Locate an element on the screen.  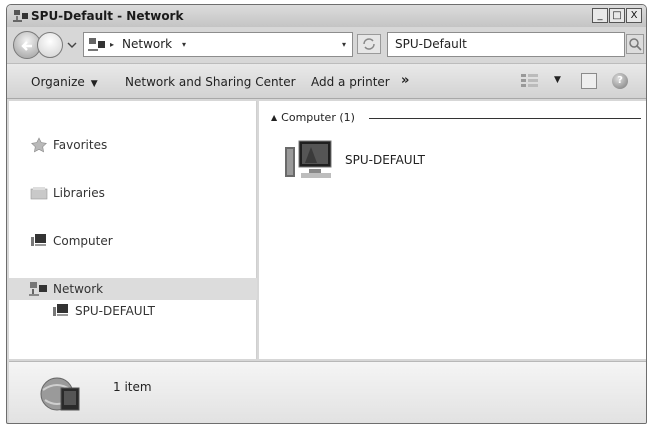
change-view-icon is located at coordinates (530, 81).